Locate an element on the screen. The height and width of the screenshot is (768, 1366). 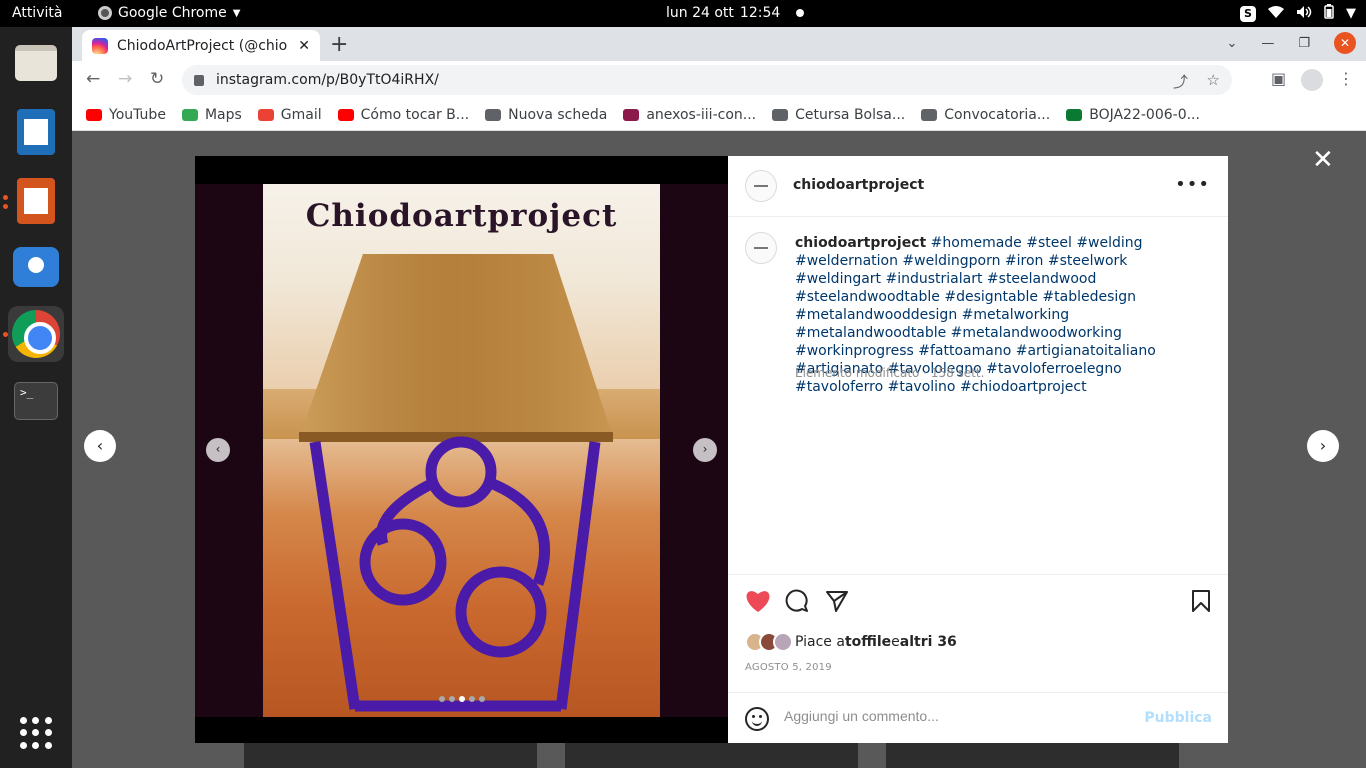
running-indicator is located at coordinates (5, 197).